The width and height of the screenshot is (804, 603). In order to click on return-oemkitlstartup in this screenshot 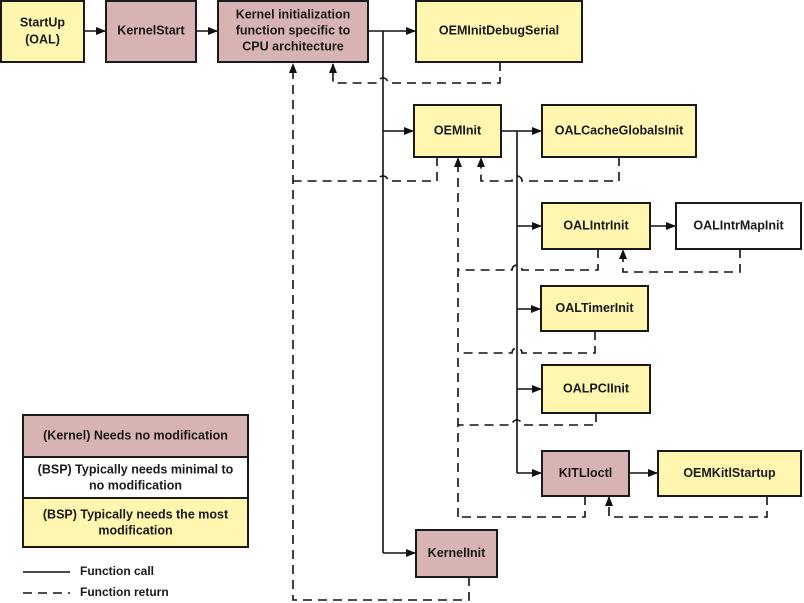, I will do `click(686, 507)`.